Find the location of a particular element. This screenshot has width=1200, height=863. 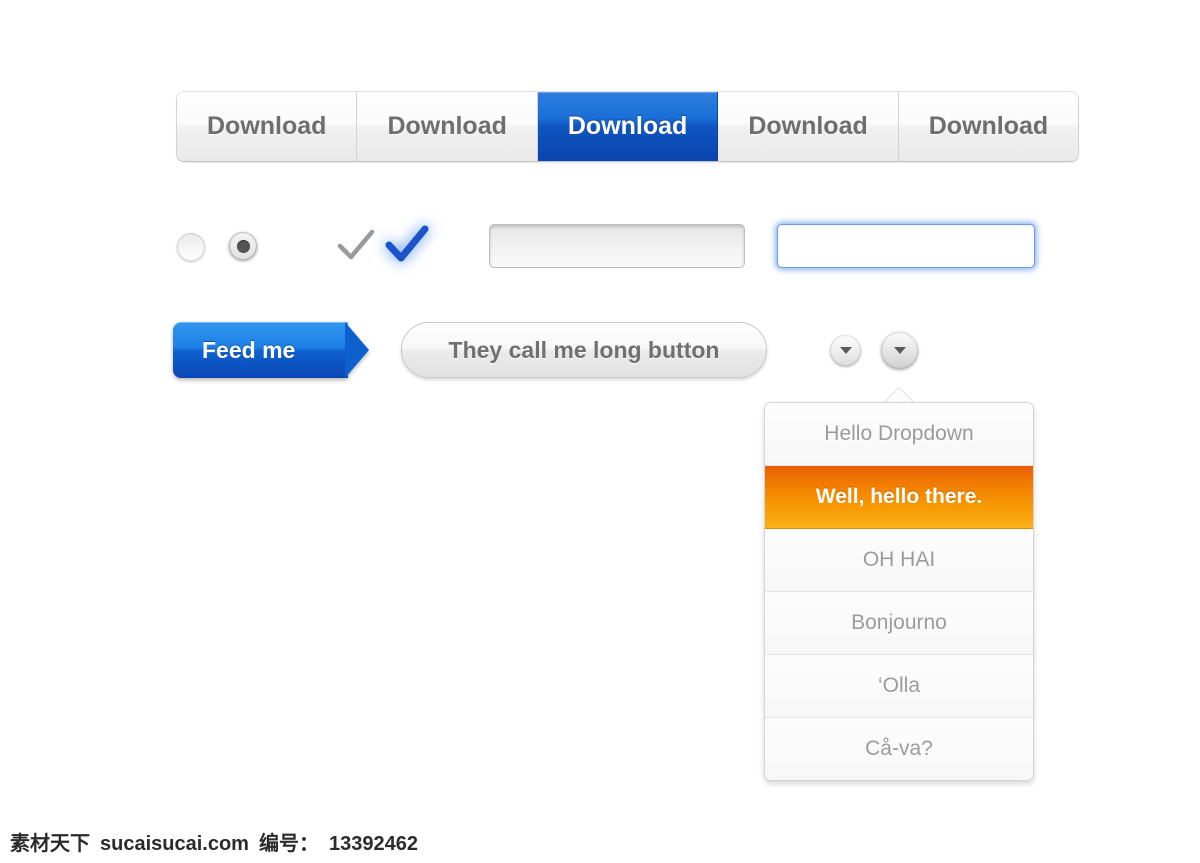

checkmark-icon-active is located at coordinates (407, 245).